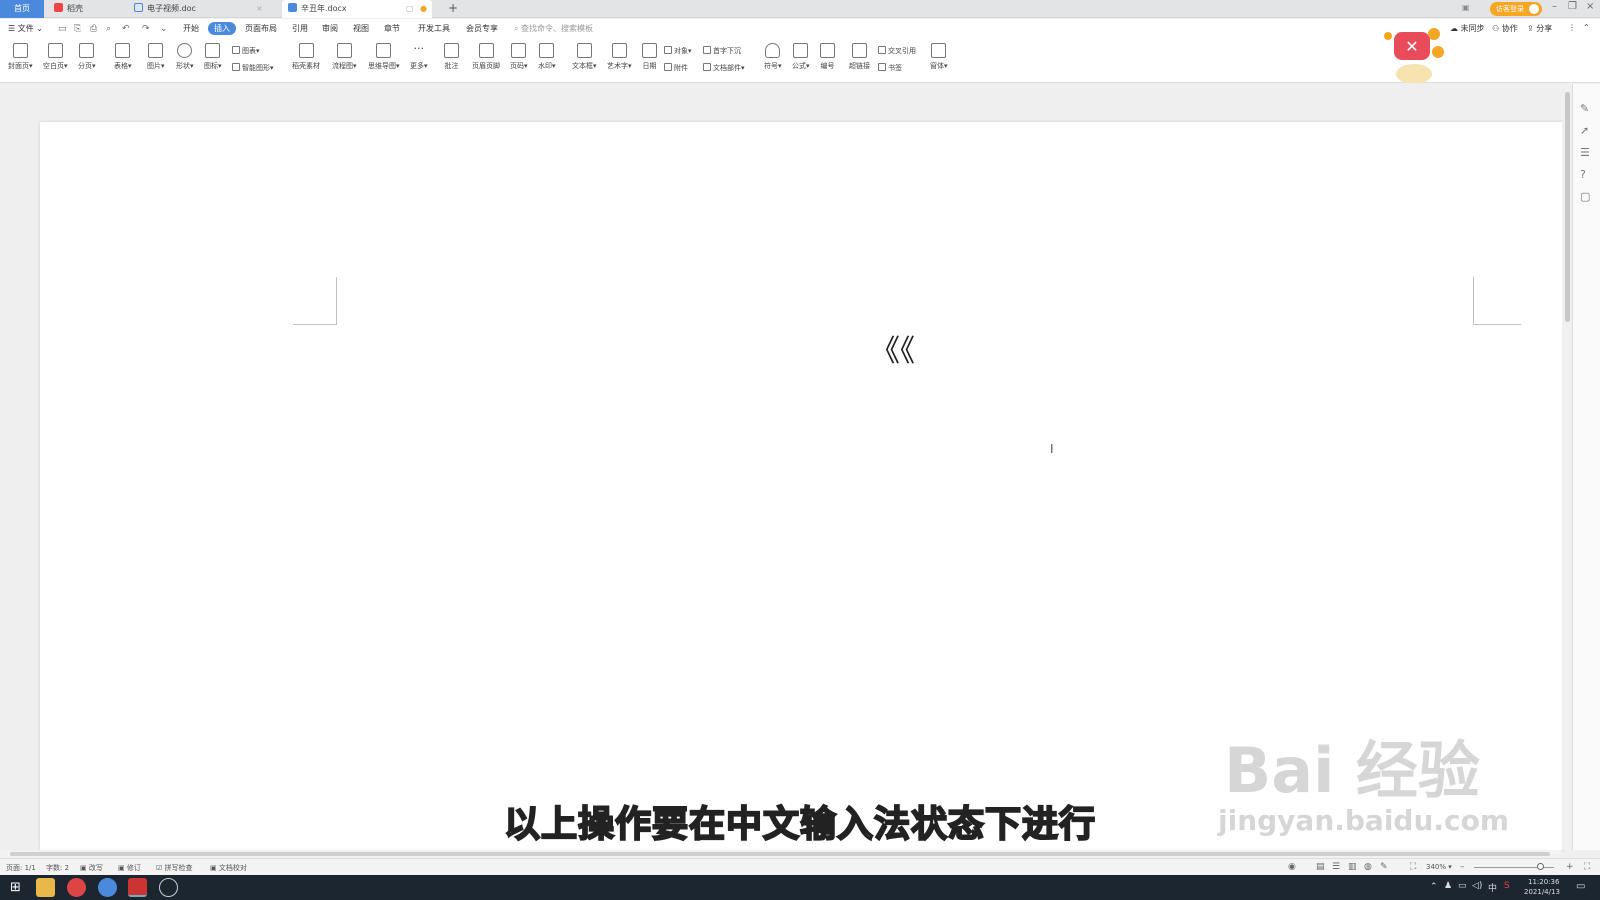 The image size is (1600, 900). What do you see at coordinates (486, 57) in the screenshot?
I see `header-footer-button: 页眉页脚` at bounding box center [486, 57].